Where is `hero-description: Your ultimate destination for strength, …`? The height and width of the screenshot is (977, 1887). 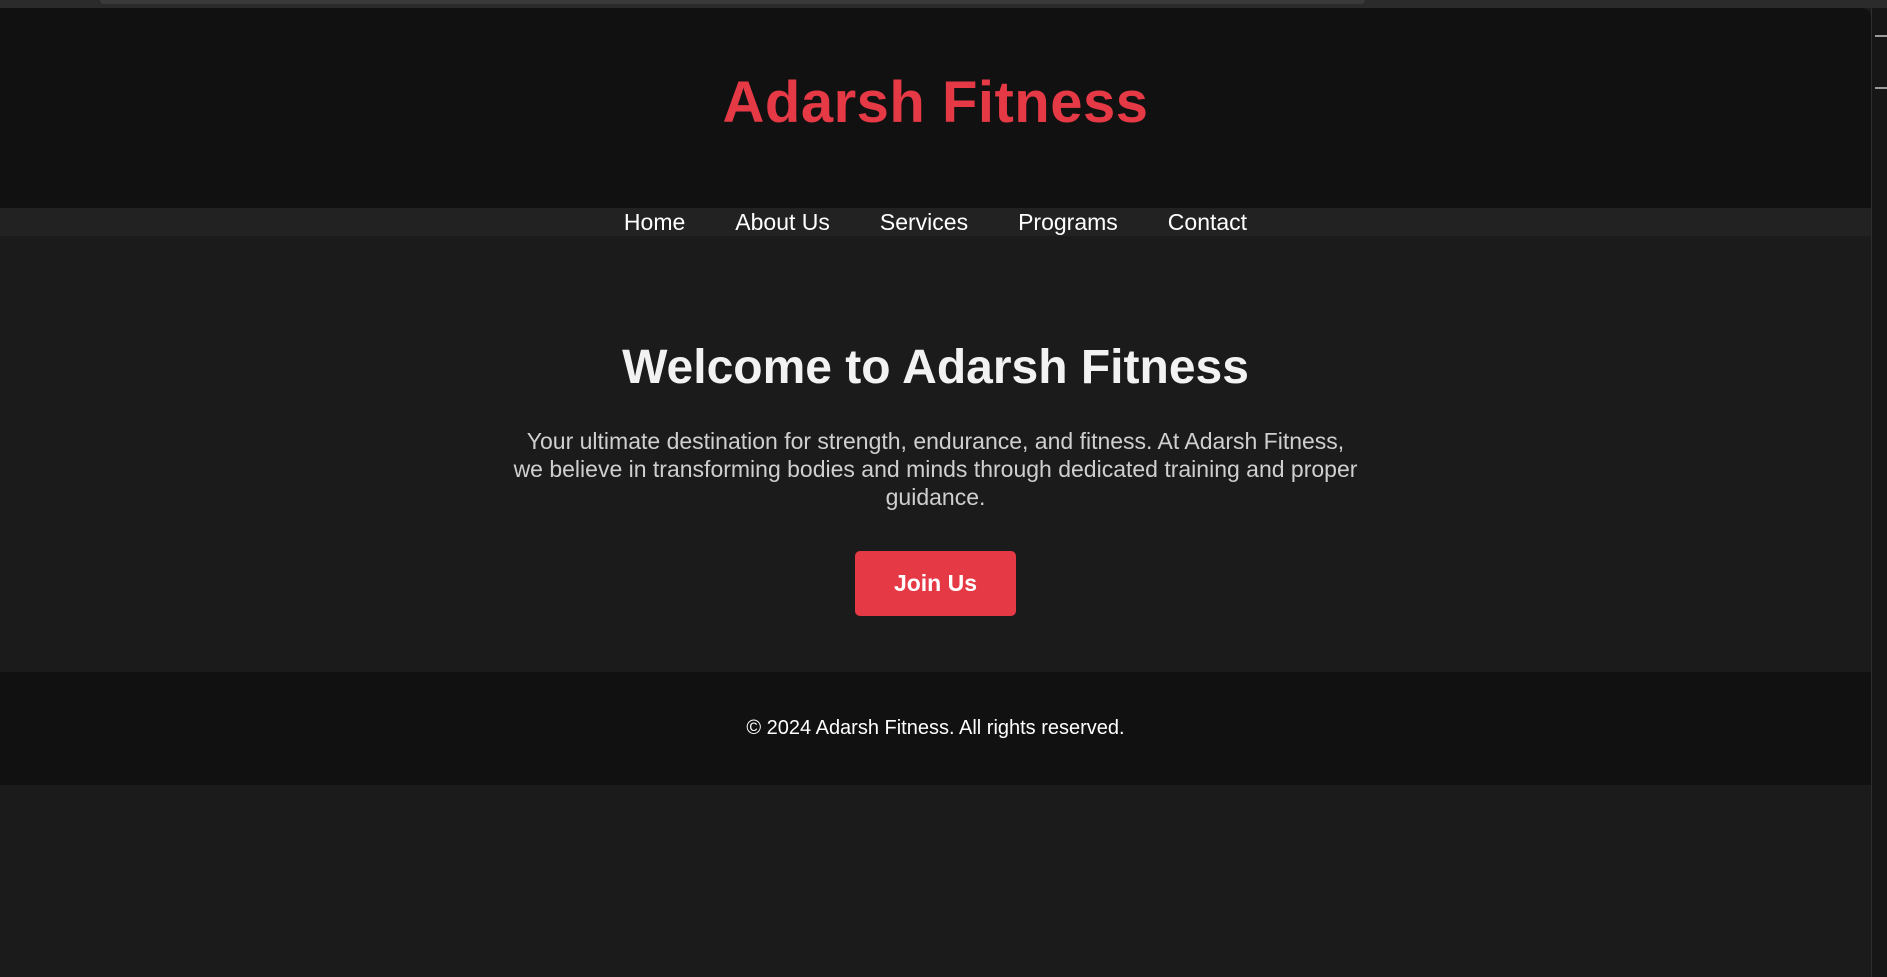 hero-description: Your ultimate destination for strength, … is located at coordinates (935, 469).